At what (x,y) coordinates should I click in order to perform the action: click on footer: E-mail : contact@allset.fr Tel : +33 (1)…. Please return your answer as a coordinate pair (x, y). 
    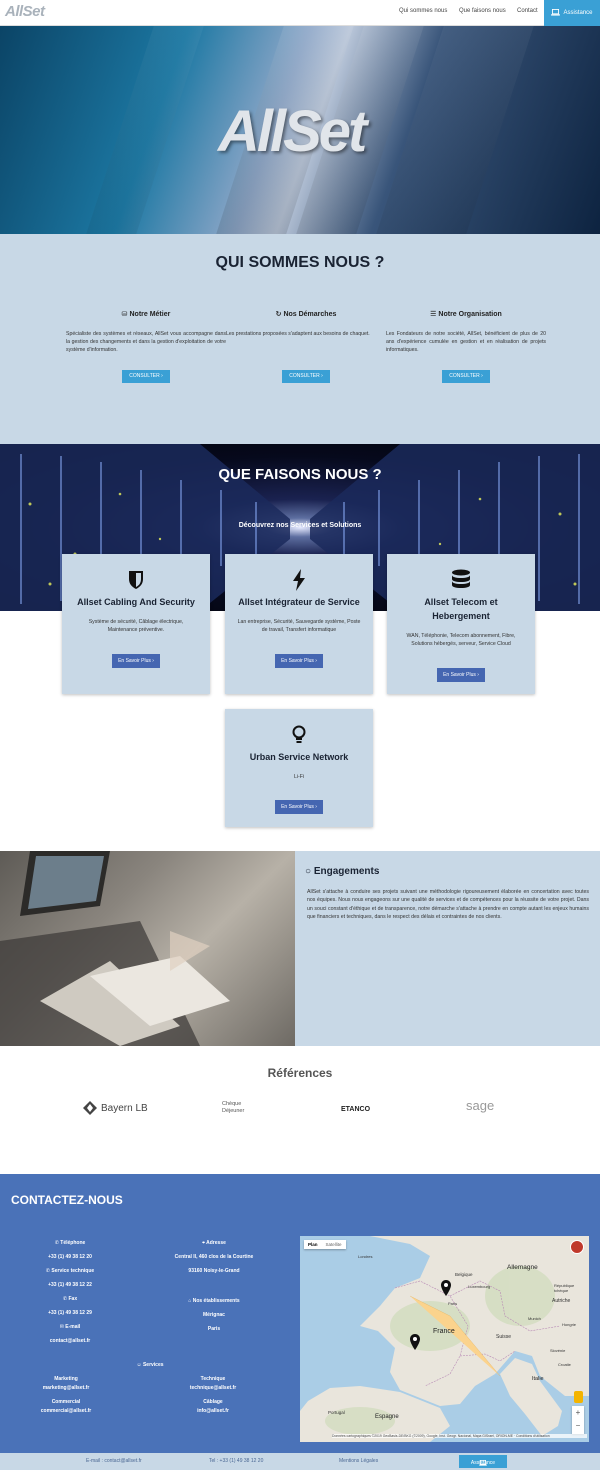
    Looking at the image, I should click on (300, 1461).